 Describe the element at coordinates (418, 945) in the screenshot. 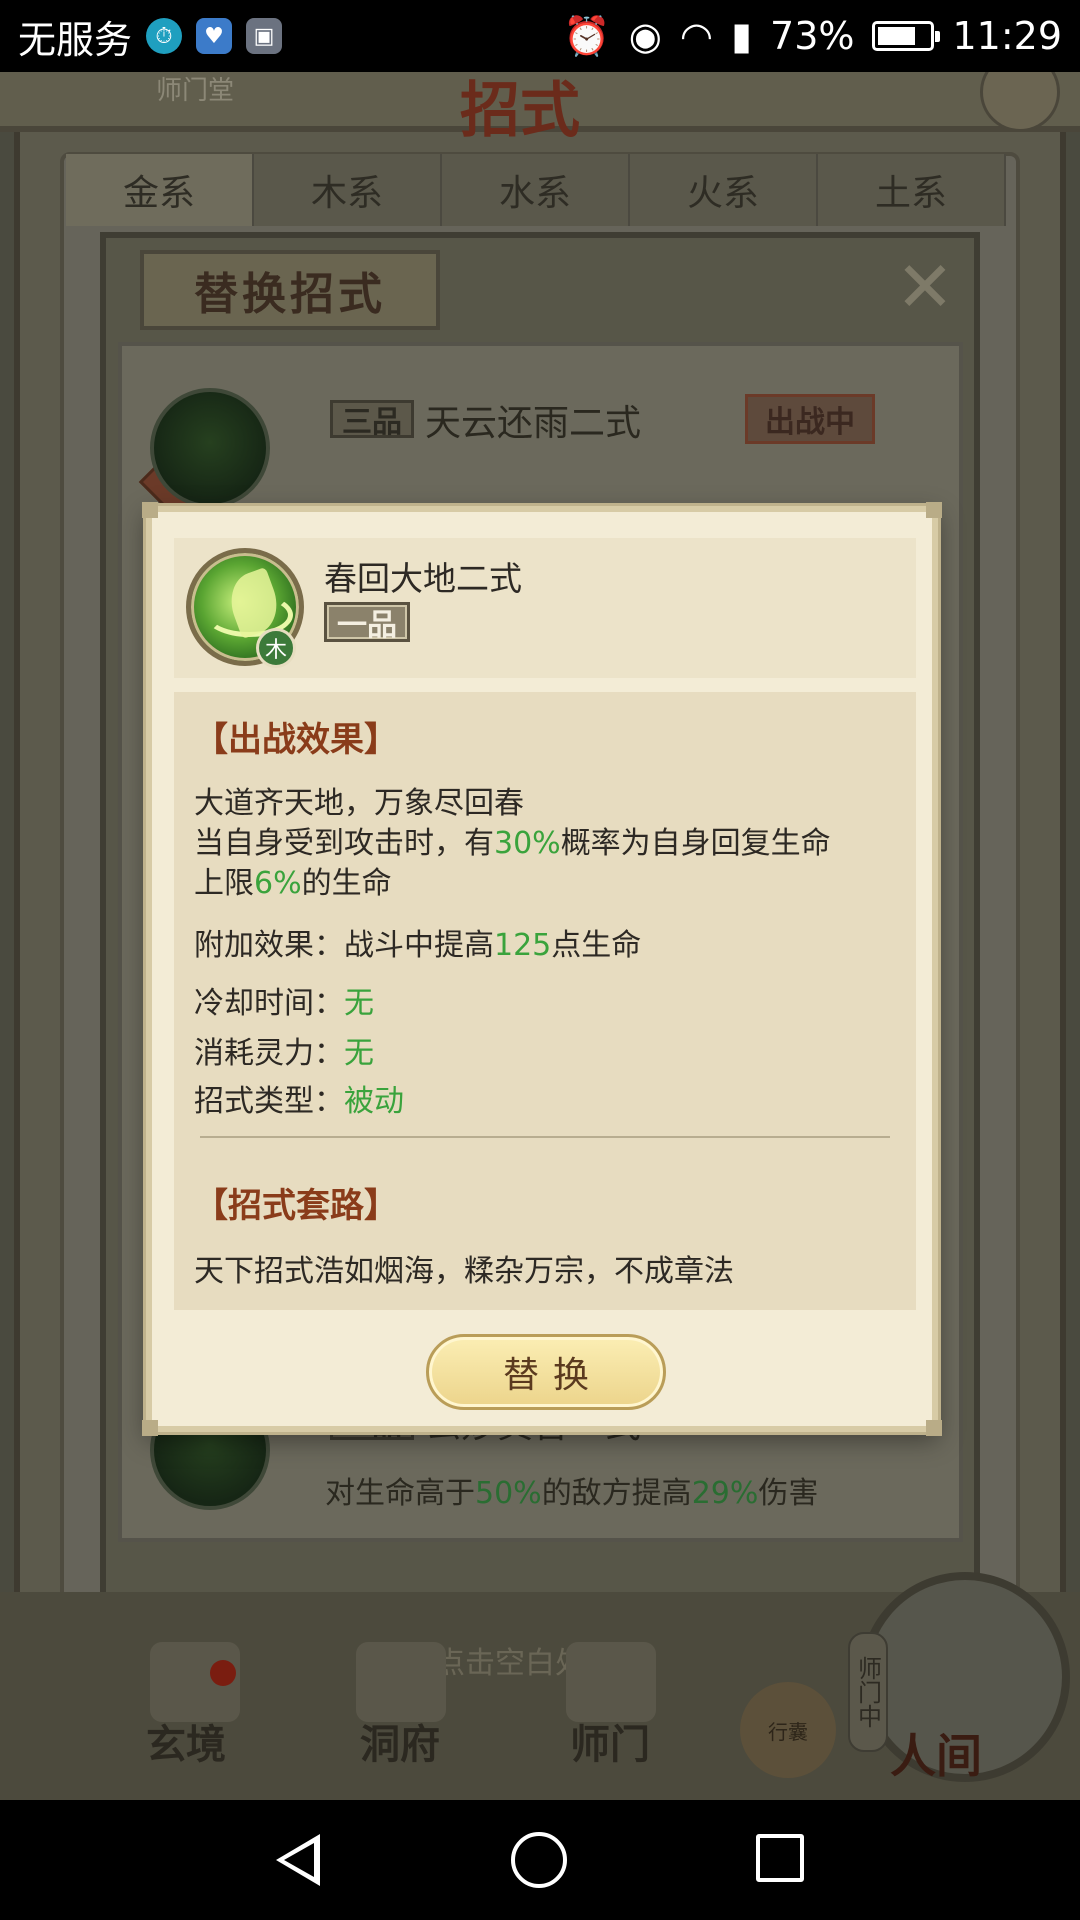

I see `bonus-effect: 附加效果：战斗中提高125点生命` at that location.